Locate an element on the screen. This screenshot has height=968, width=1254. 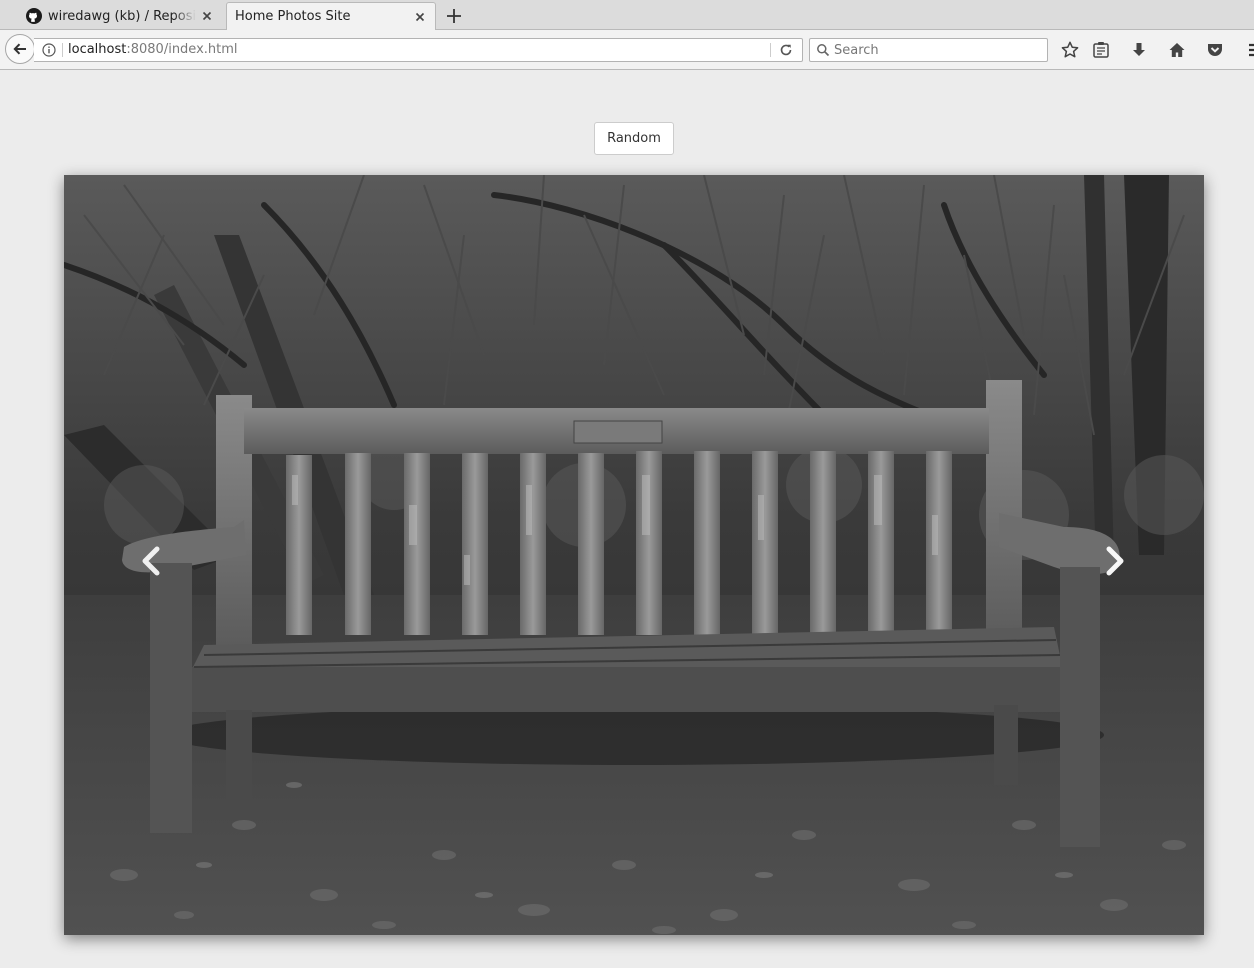
bookmark-star-icon is located at coordinates (1070, 50).